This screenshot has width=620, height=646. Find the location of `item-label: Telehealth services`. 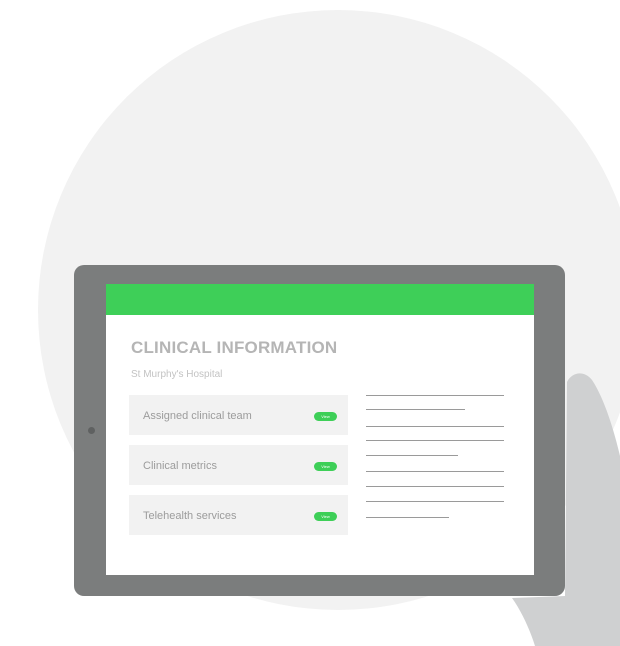

item-label: Telehealth services is located at coordinates (190, 516).